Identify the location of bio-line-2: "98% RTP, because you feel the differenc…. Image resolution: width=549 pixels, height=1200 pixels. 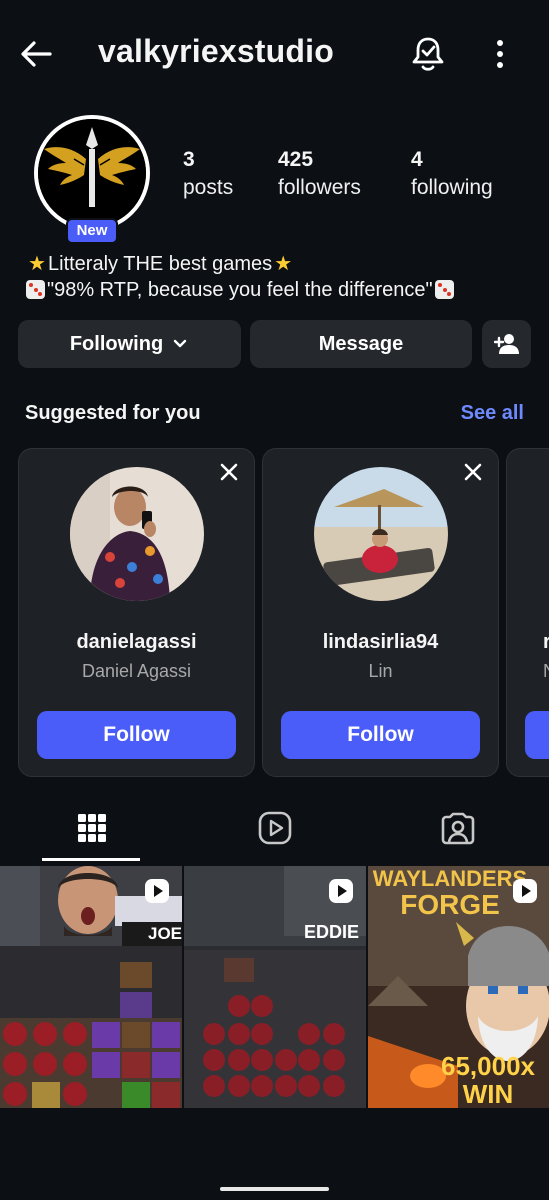
(241, 290).